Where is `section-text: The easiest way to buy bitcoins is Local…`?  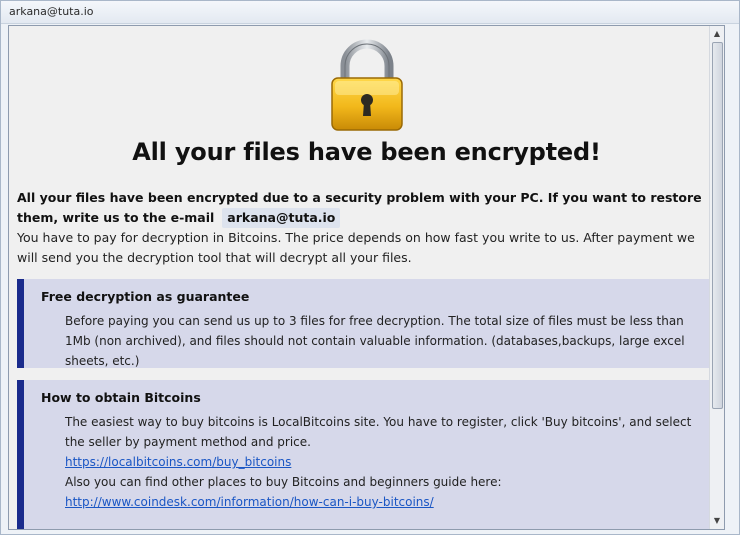 section-text: The easiest way to buy bitcoins is Local… is located at coordinates (378, 432).